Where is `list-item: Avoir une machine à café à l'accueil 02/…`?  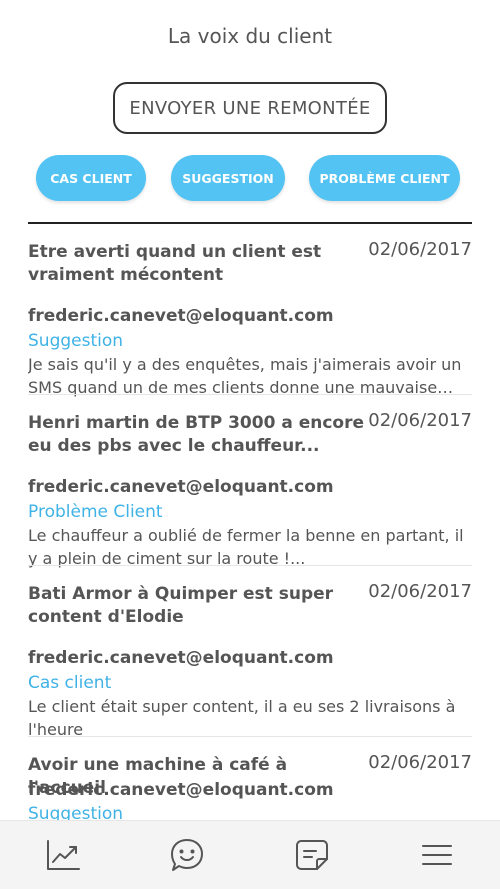
list-item: Avoir une machine à café à l'accueil 02/… is located at coordinates (250, 786).